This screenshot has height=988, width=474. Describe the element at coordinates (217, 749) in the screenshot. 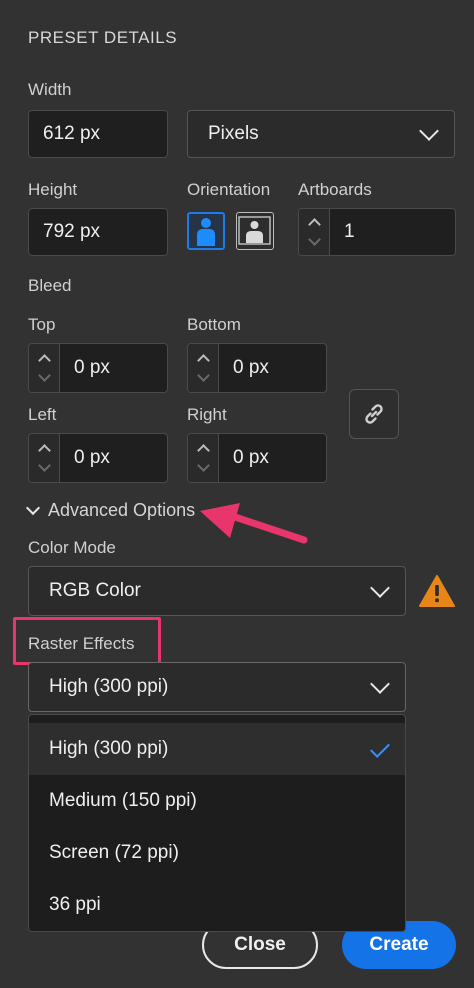

I see `menu-item-high: High (300 ppi)` at that location.